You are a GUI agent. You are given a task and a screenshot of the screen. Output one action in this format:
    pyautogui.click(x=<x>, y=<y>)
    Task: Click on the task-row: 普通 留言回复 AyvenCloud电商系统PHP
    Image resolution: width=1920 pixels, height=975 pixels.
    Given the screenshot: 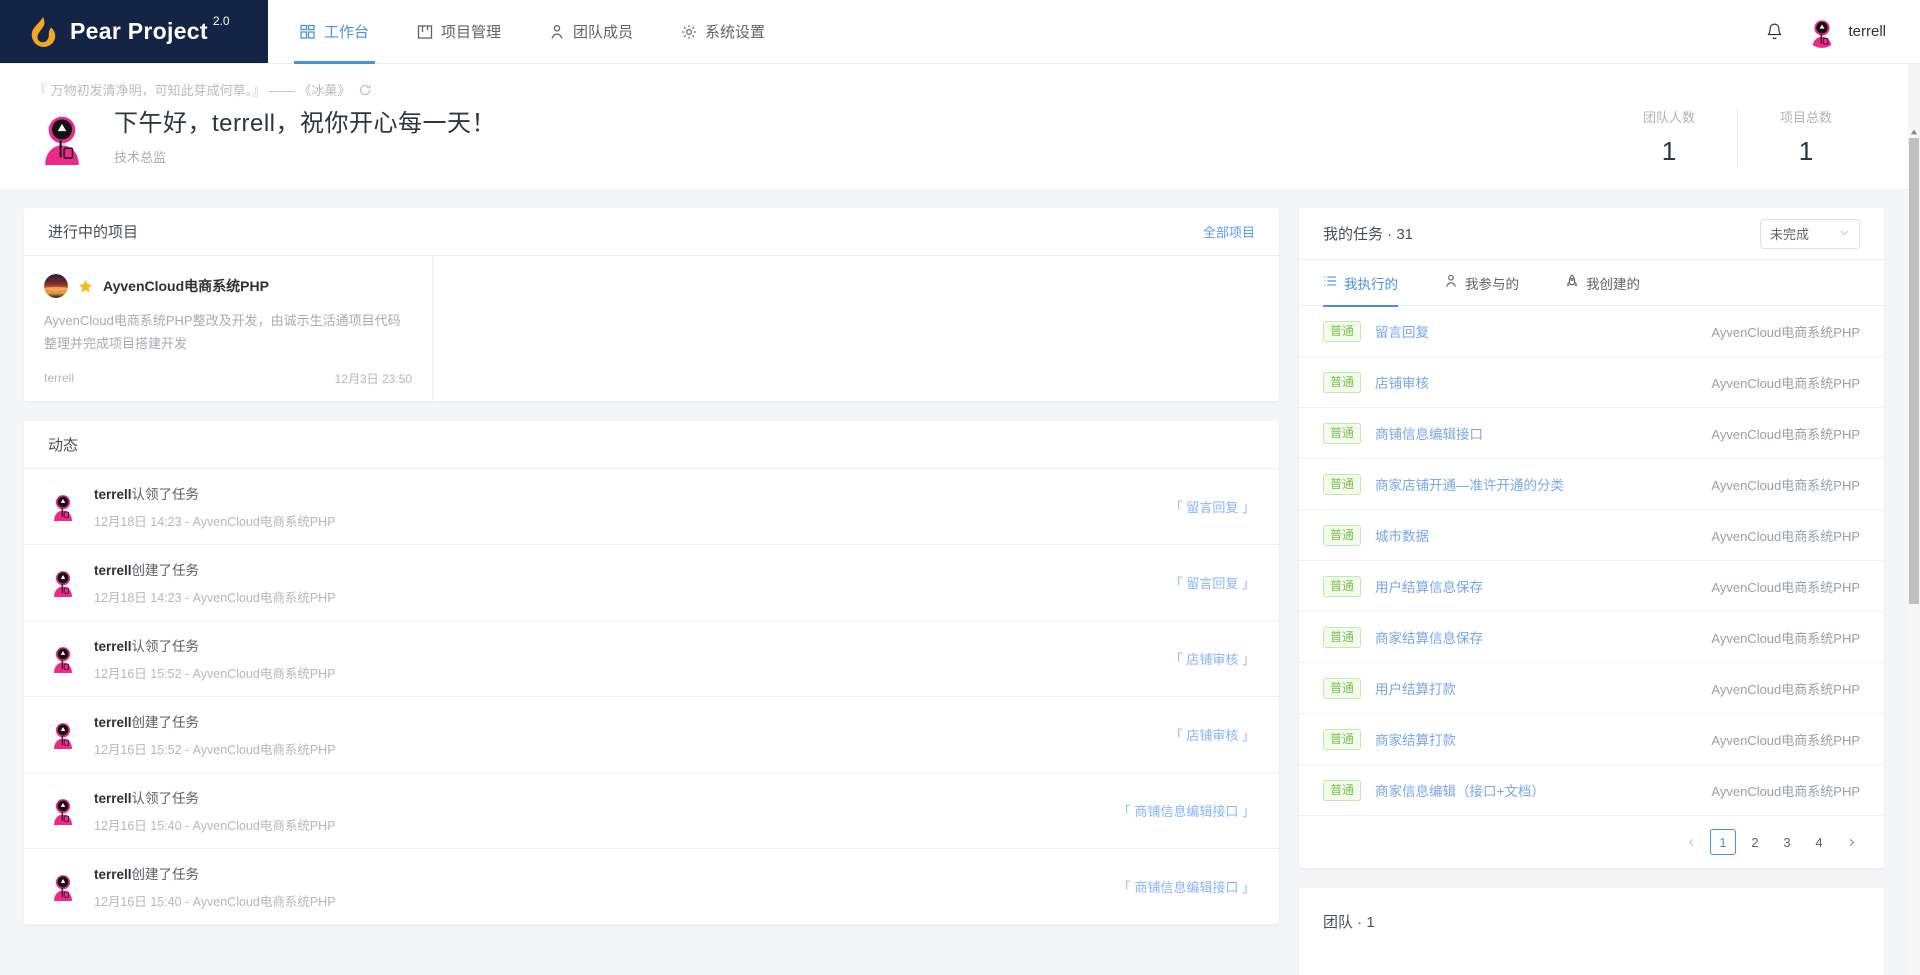 What is the action you would take?
    pyautogui.click(x=1591, y=331)
    